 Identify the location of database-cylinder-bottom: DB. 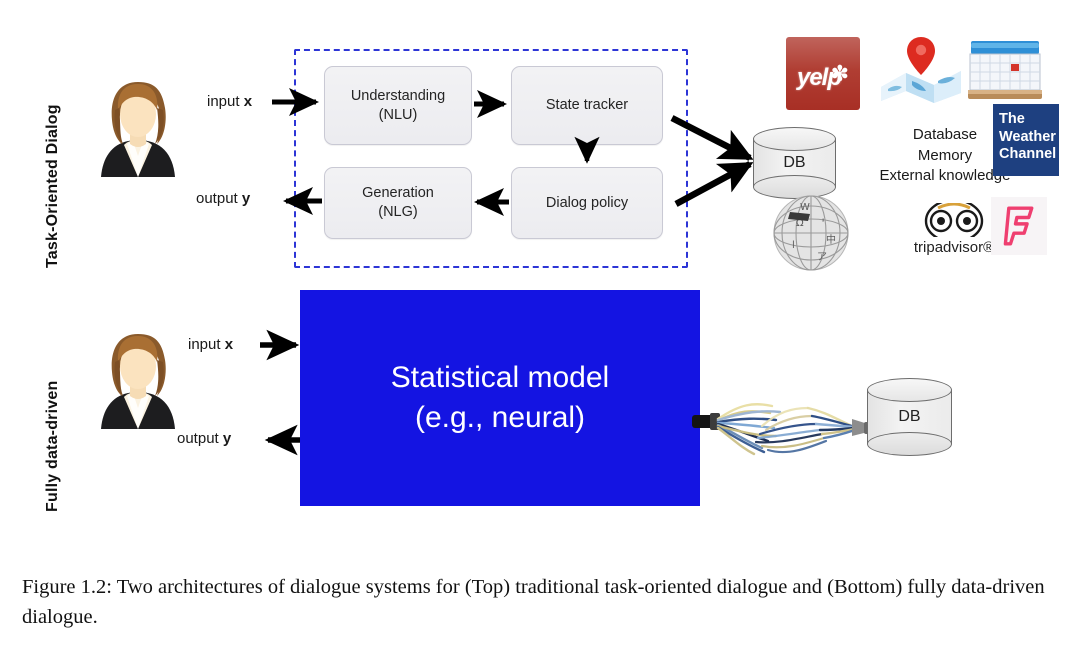
(909, 417).